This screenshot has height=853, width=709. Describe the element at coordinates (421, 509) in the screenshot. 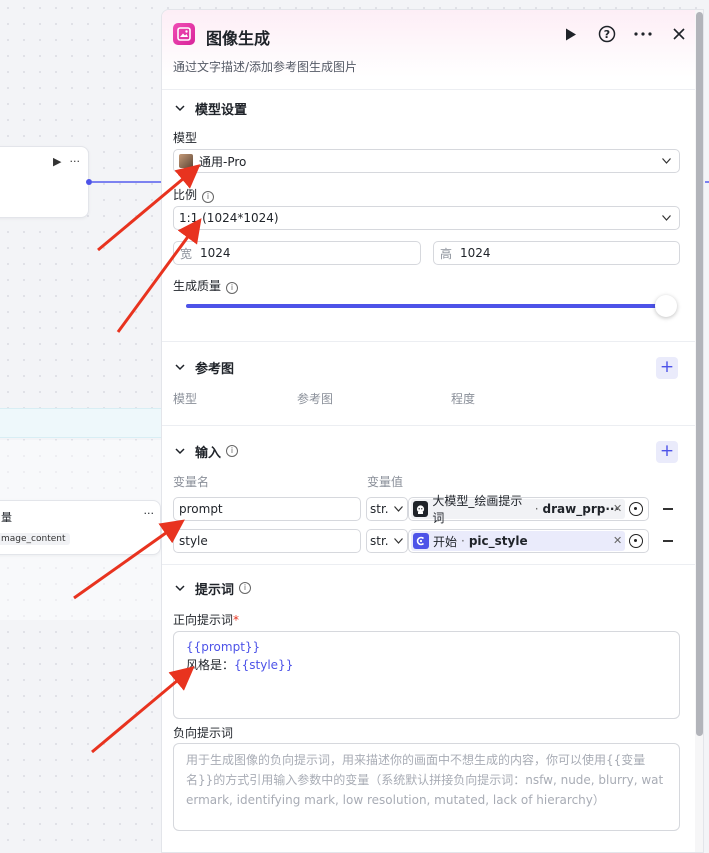

I see `bot-icon` at that location.